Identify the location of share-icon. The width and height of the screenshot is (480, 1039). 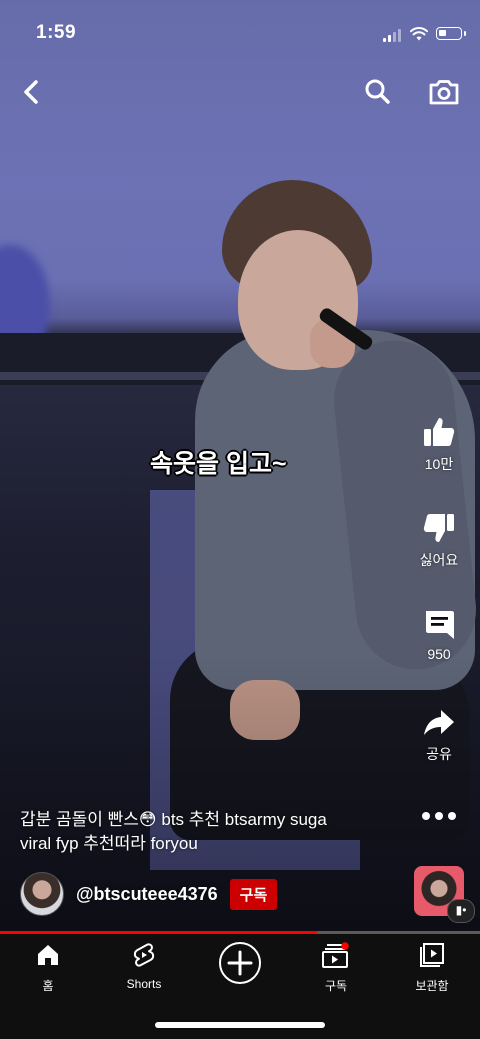
(439, 722).